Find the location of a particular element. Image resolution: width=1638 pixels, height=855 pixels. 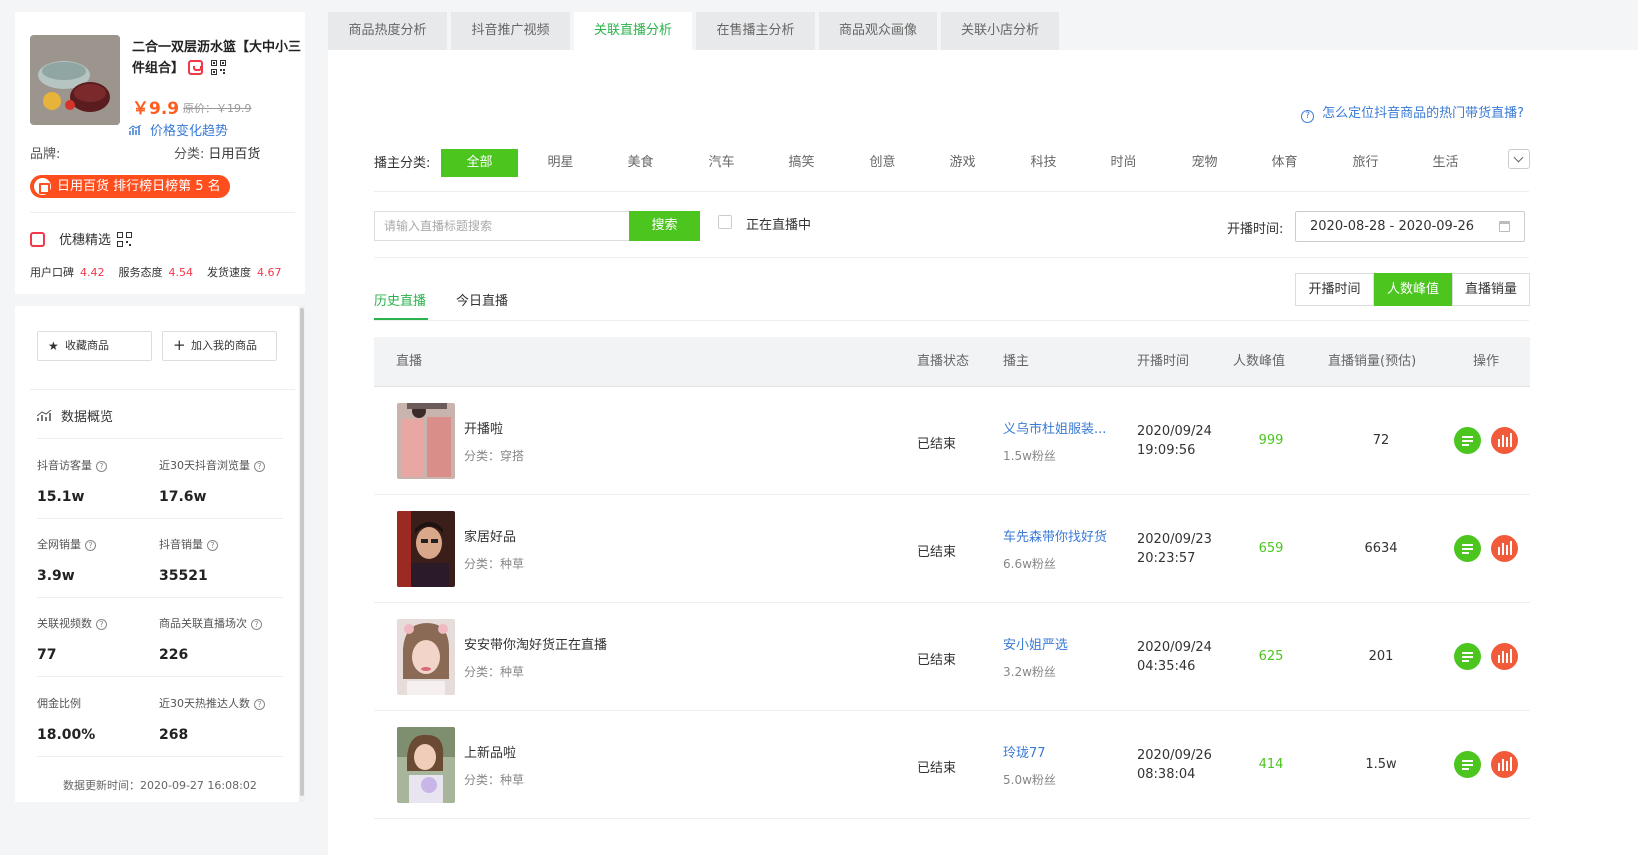

data-updated-time: 数据更新时间：2020-09-27 16:08:02 is located at coordinates (160, 785).